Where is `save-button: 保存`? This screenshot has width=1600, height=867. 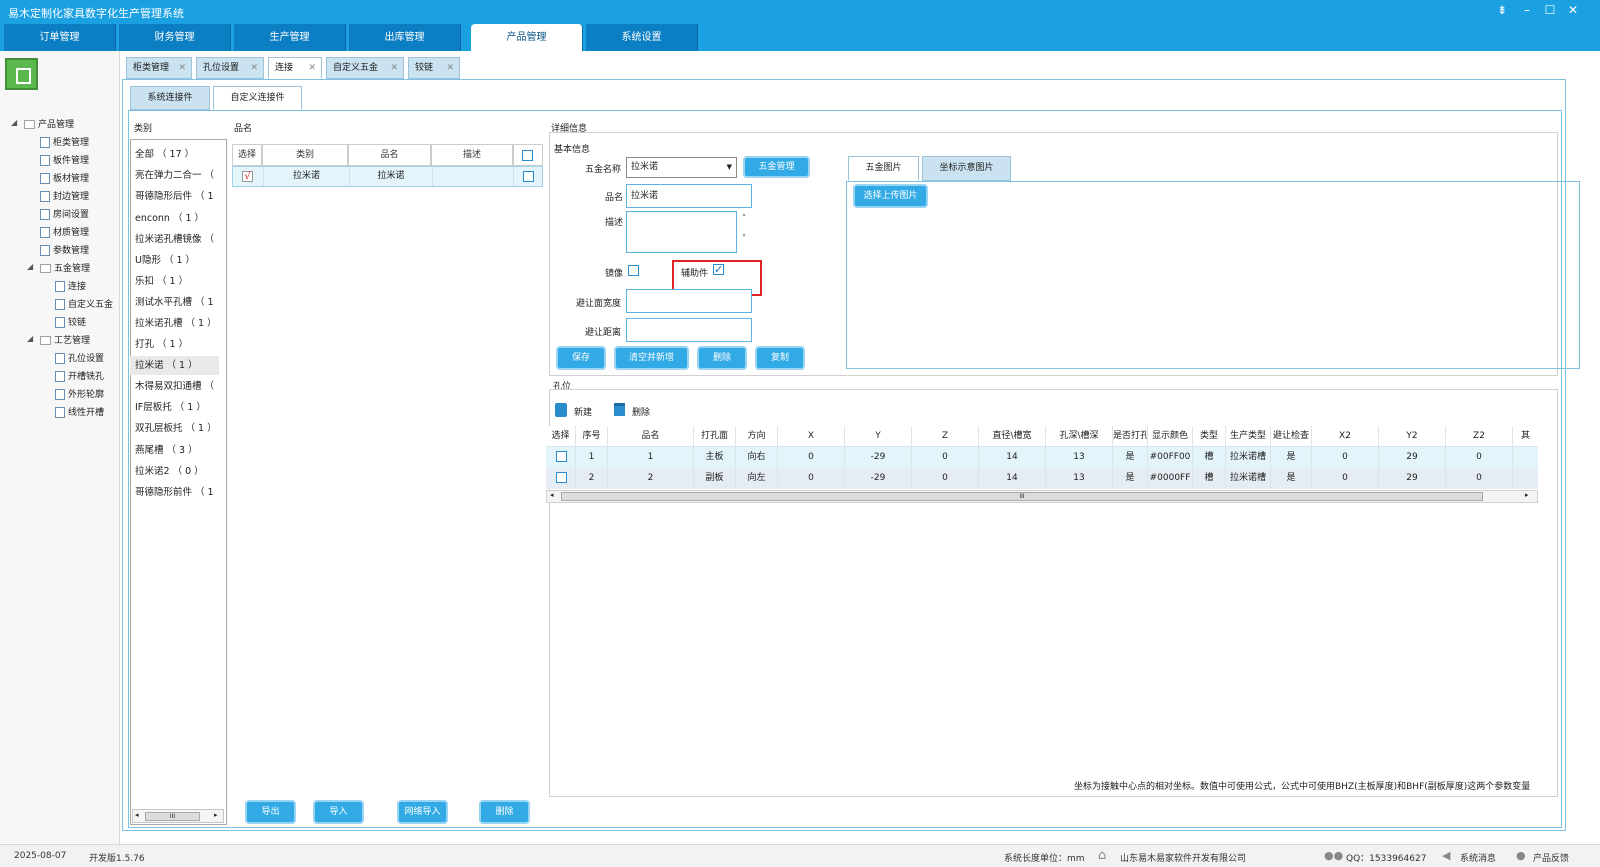
save-button: 保存 is located at coordinates (581, 358).